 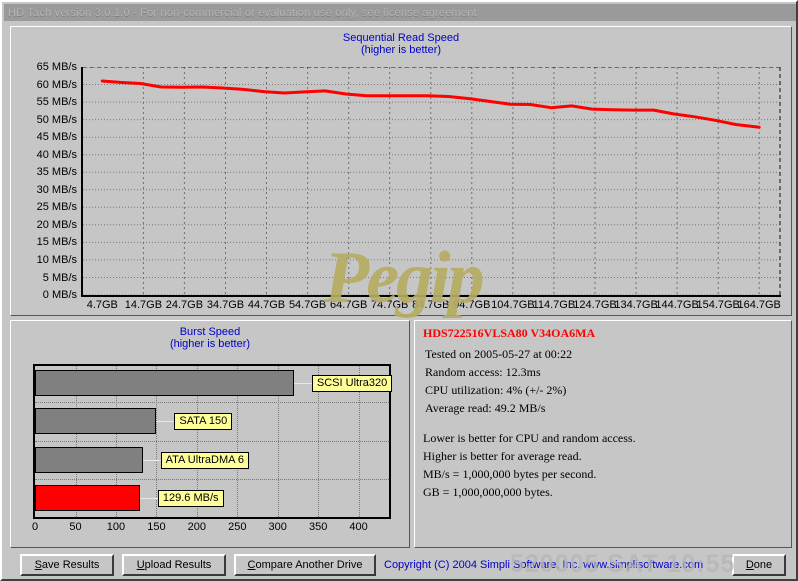 What do you see at coordinates (59, 277) in the screenshot?
I see `sequential-y-tick: 5 MB/s` at bounding box center [59, 277].